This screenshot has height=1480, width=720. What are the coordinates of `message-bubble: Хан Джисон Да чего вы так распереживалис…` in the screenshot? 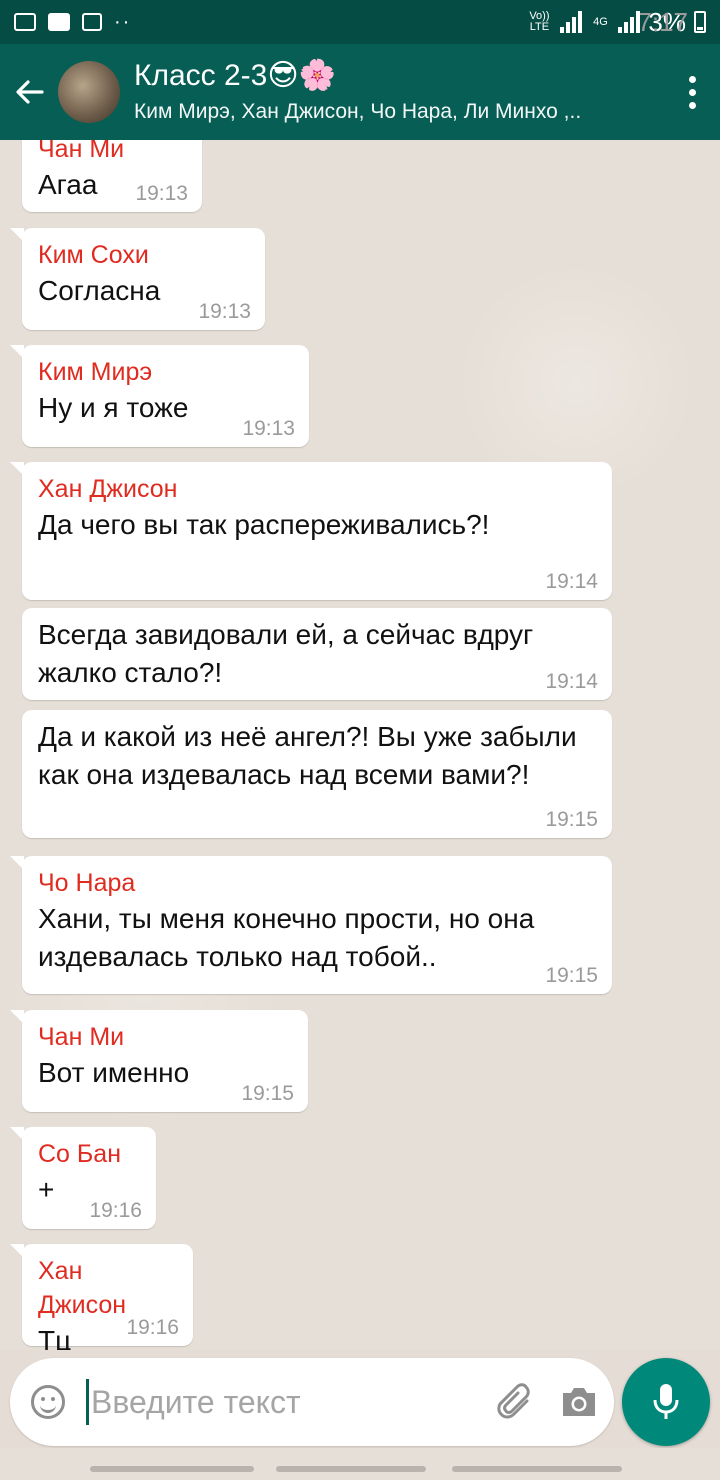 It's located at (311, 531).